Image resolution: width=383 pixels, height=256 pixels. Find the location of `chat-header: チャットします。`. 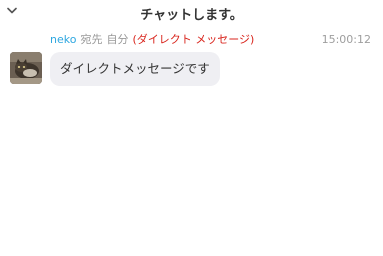

chat-header: チャットします。 is located at coordinates (191, 13).